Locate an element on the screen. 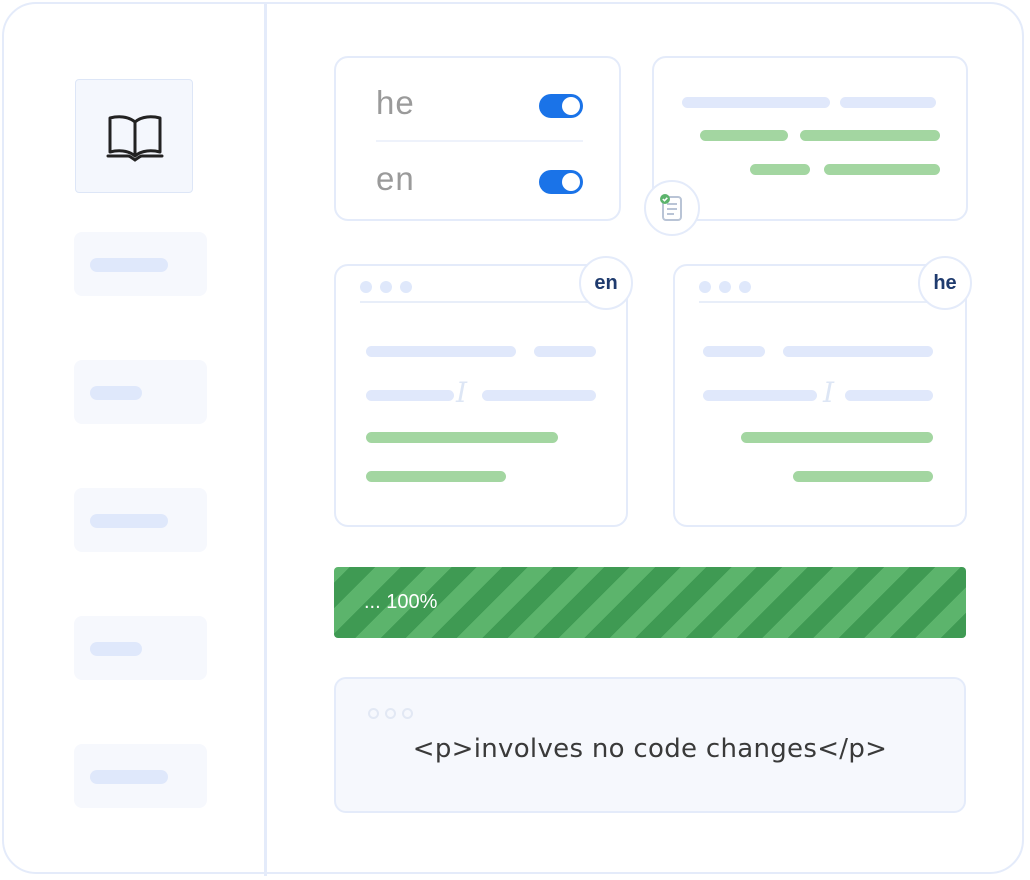 The width and height of the screenshot is (1030, 880). language-label-en: en is located at coordinates (395, 178).